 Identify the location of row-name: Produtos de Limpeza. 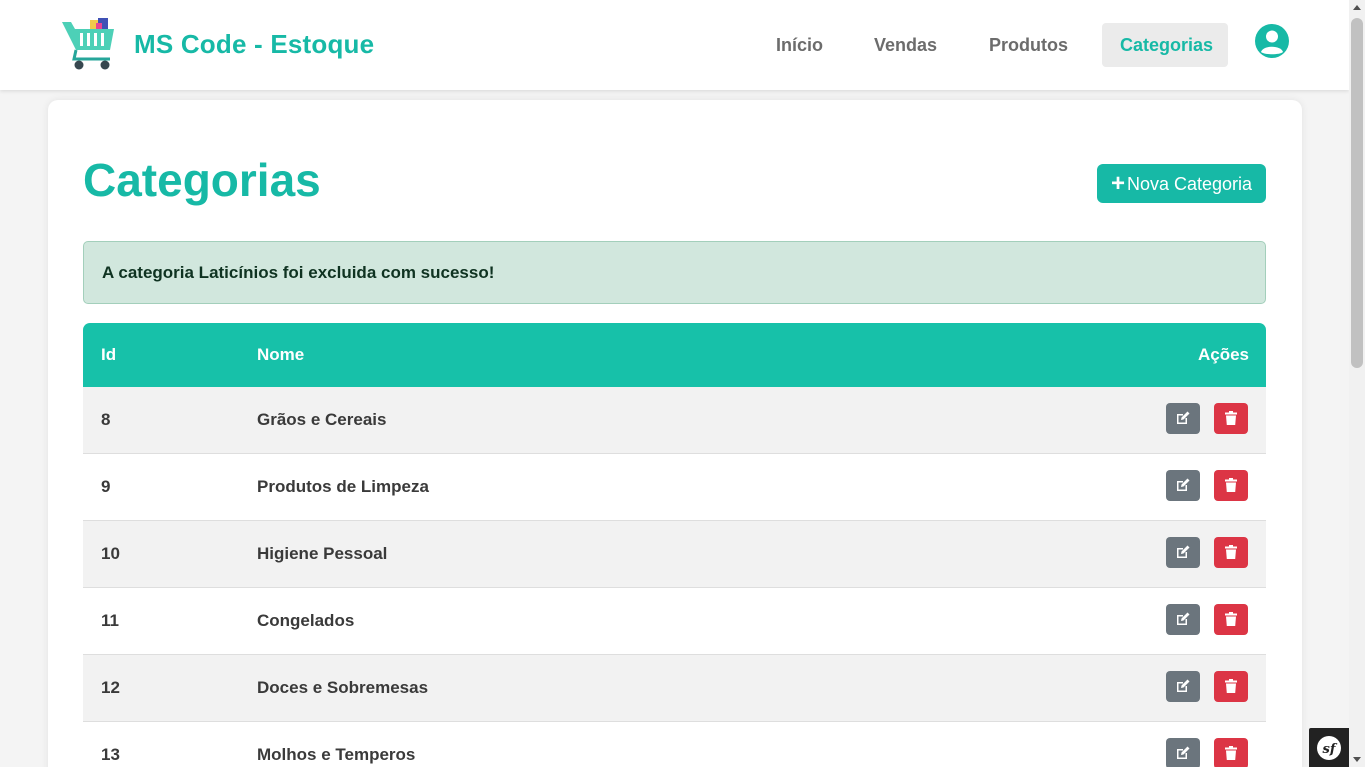
(343, 486).